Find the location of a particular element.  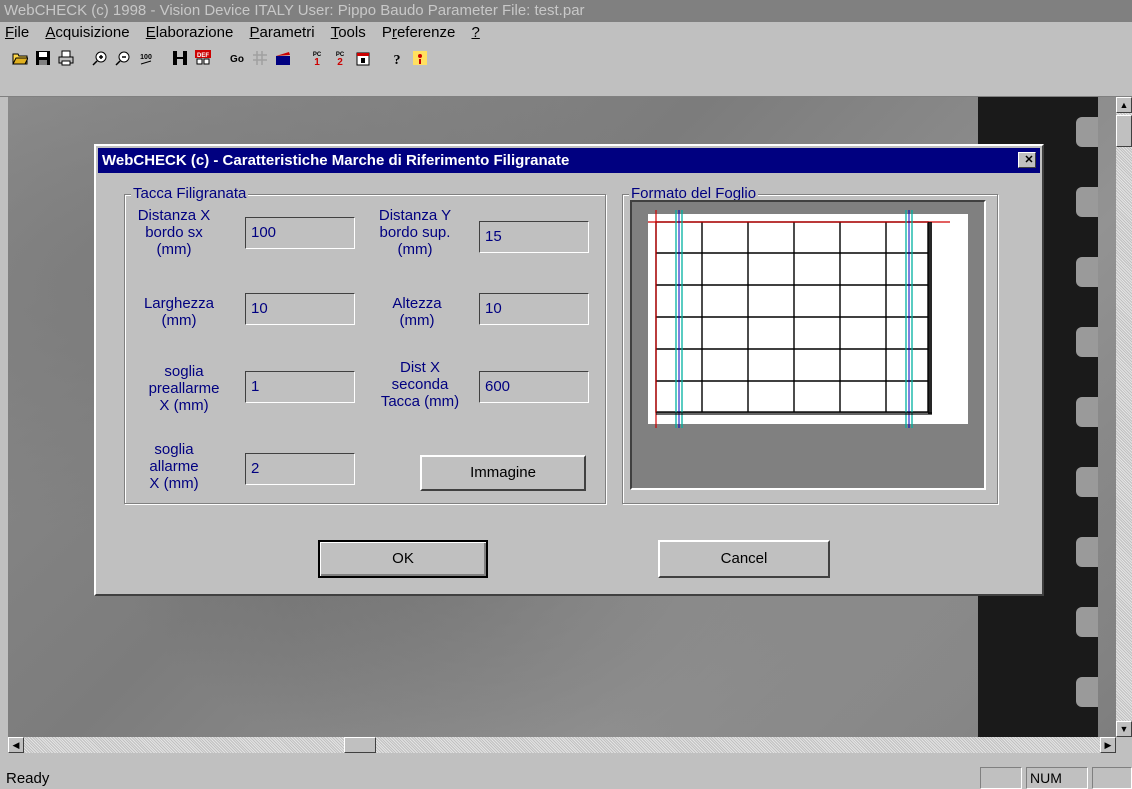

menu-help: ? is located at coordinates (476, 33).